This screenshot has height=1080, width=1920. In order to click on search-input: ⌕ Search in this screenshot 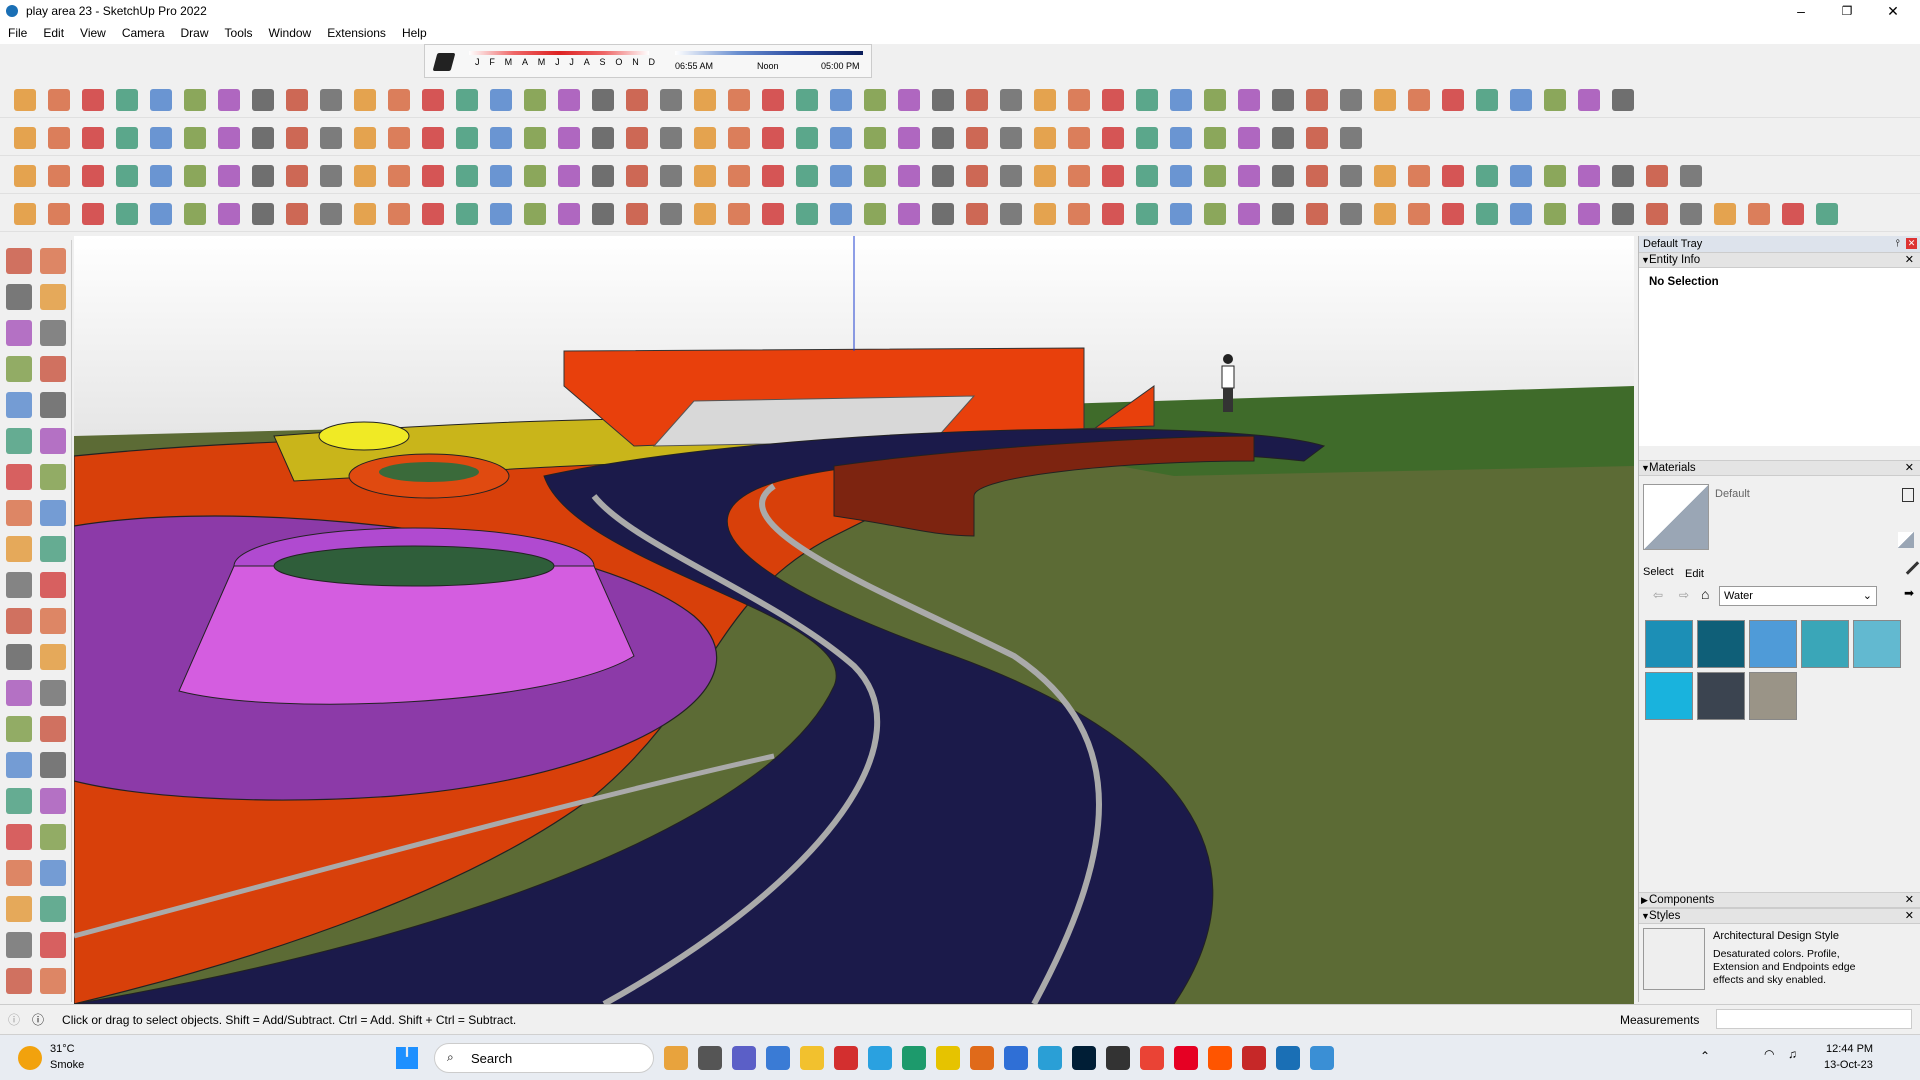, I will do `click(544, 1058)`.